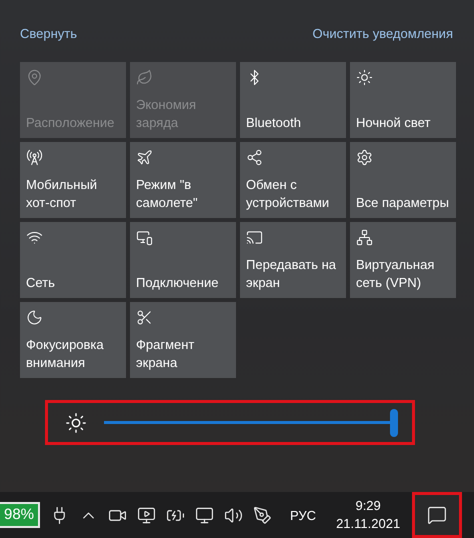 This screenshot has height=538, width=474. Describe the element at coordinates (34, 317) in the screenshot. I see `moon-icon` at that location.